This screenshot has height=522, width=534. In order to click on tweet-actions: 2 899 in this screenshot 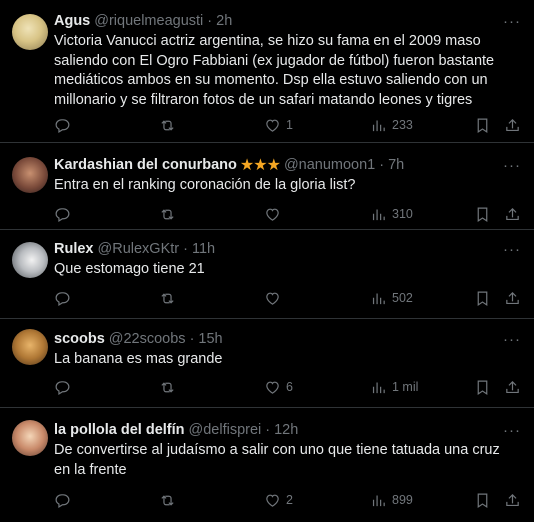, I will do `click(288, 500)`.